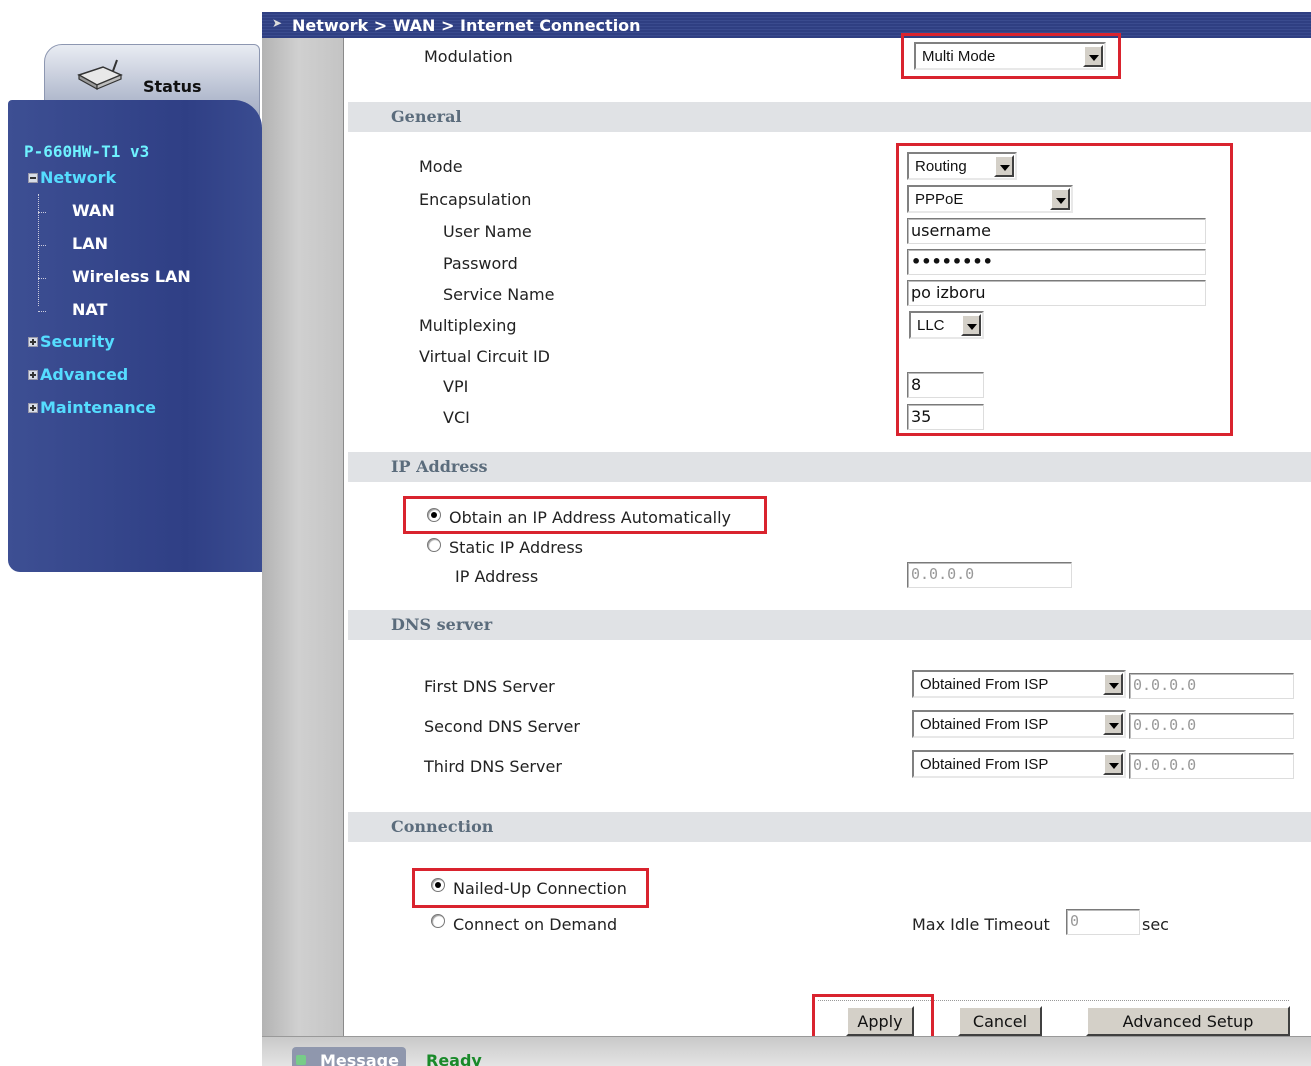 Image resolution: width=1311 pixels, height=1066 pixels. I want to click on multiplexing-select: LLC, so click(946, 325).